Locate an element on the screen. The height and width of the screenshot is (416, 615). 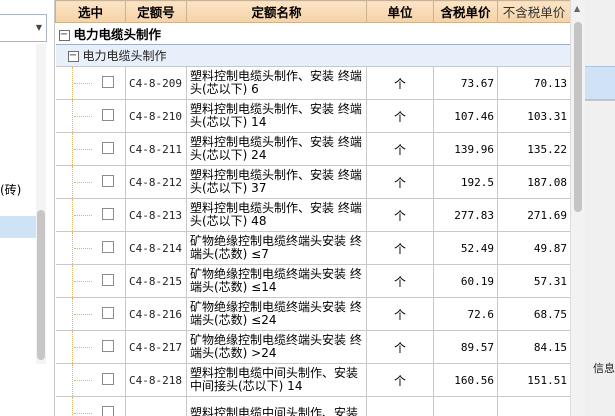
tree-node-label: (砖) is located at coordinates (10, 189).